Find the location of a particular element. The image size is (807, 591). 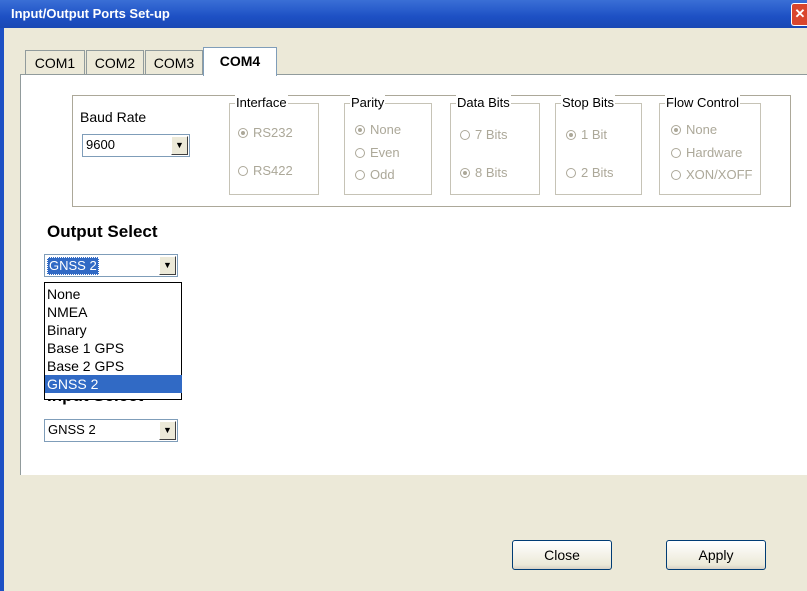

tab-com2: COM2 is located at coordinates (115, 62).